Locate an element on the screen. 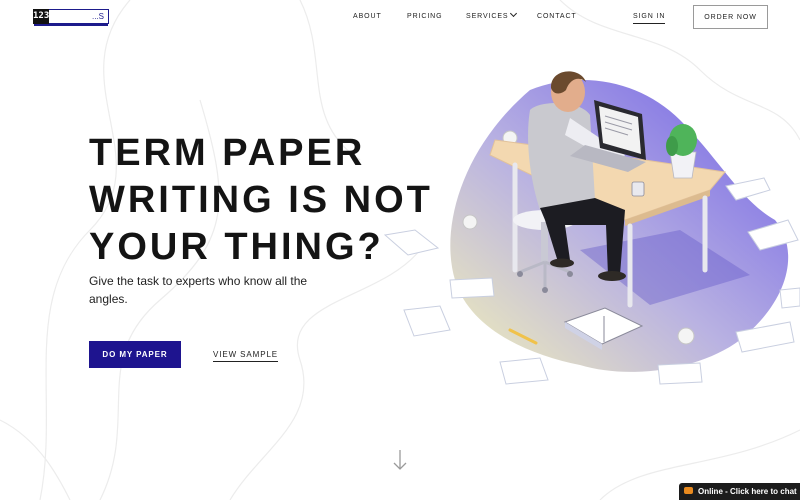 The height and width of the screenshot is (500, 800). hero-title: TERM PAPER WRITING IS NOT YOUR THING? is located at coordinates (269, 200).